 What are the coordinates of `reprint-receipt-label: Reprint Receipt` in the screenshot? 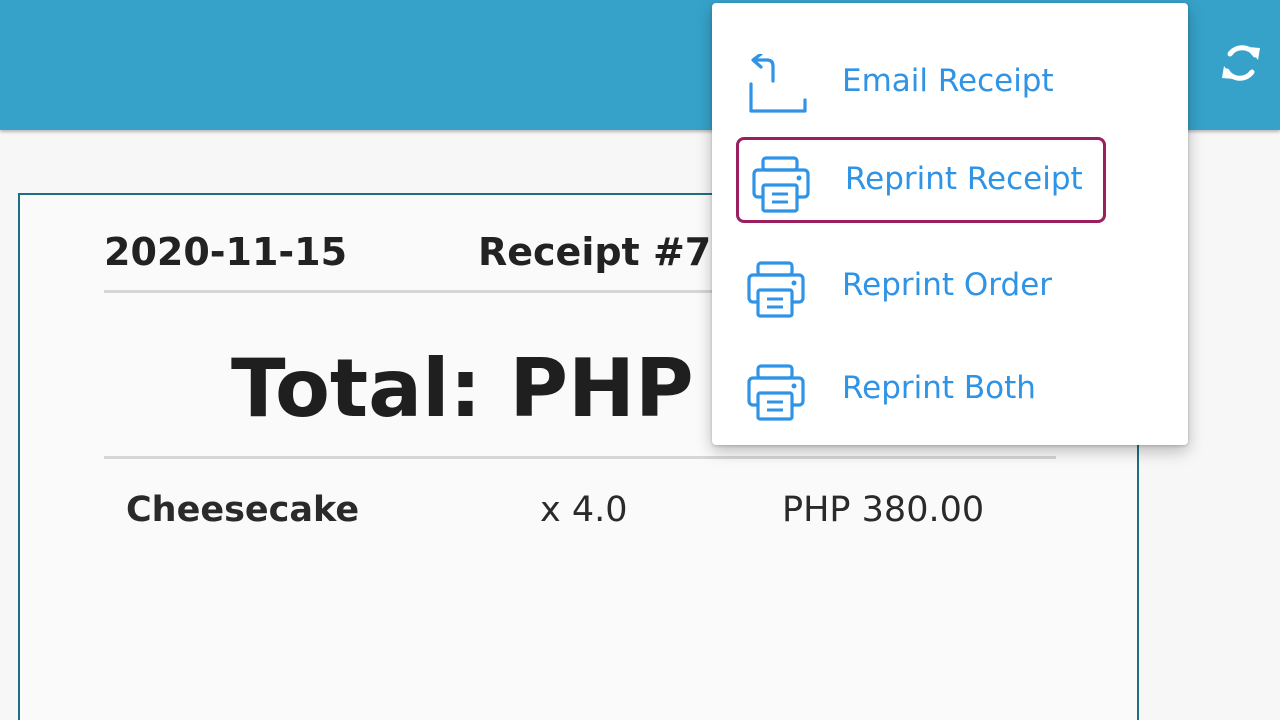 It's located at (964, 179).